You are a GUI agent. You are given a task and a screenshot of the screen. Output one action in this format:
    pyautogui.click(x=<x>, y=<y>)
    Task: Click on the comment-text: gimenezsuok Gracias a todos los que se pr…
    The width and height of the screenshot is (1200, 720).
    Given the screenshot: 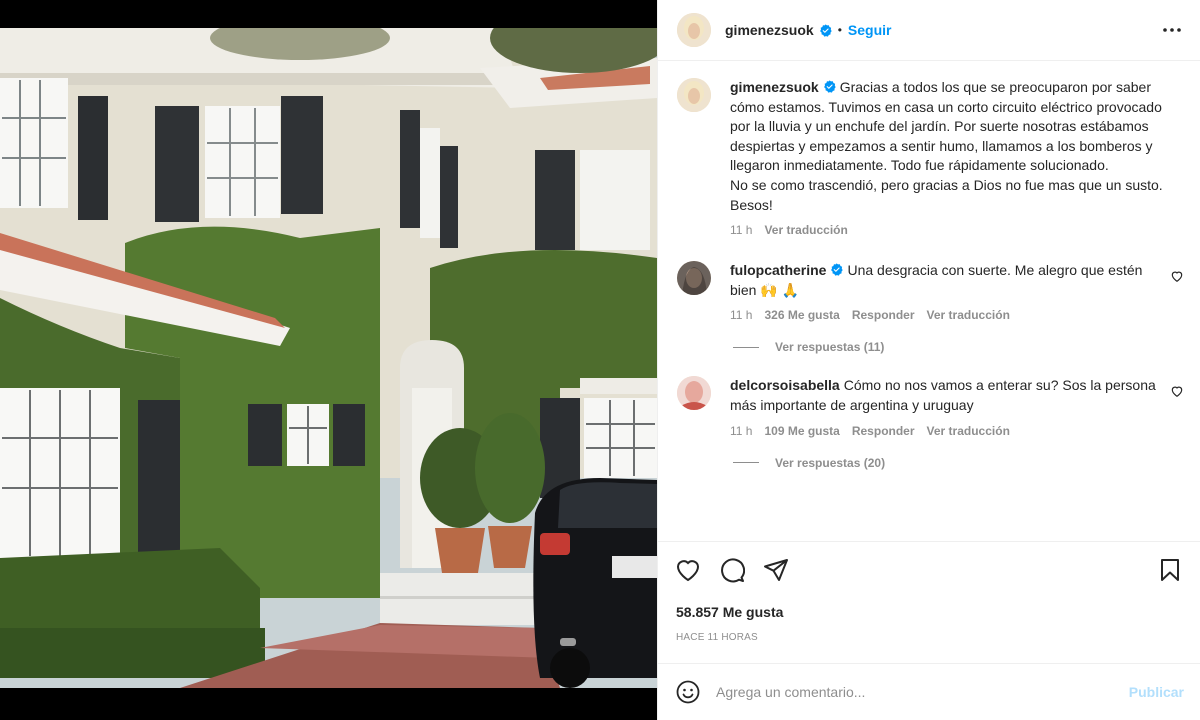 What is the action you would take?
    pyautogui.click(x=957, y=146)
    